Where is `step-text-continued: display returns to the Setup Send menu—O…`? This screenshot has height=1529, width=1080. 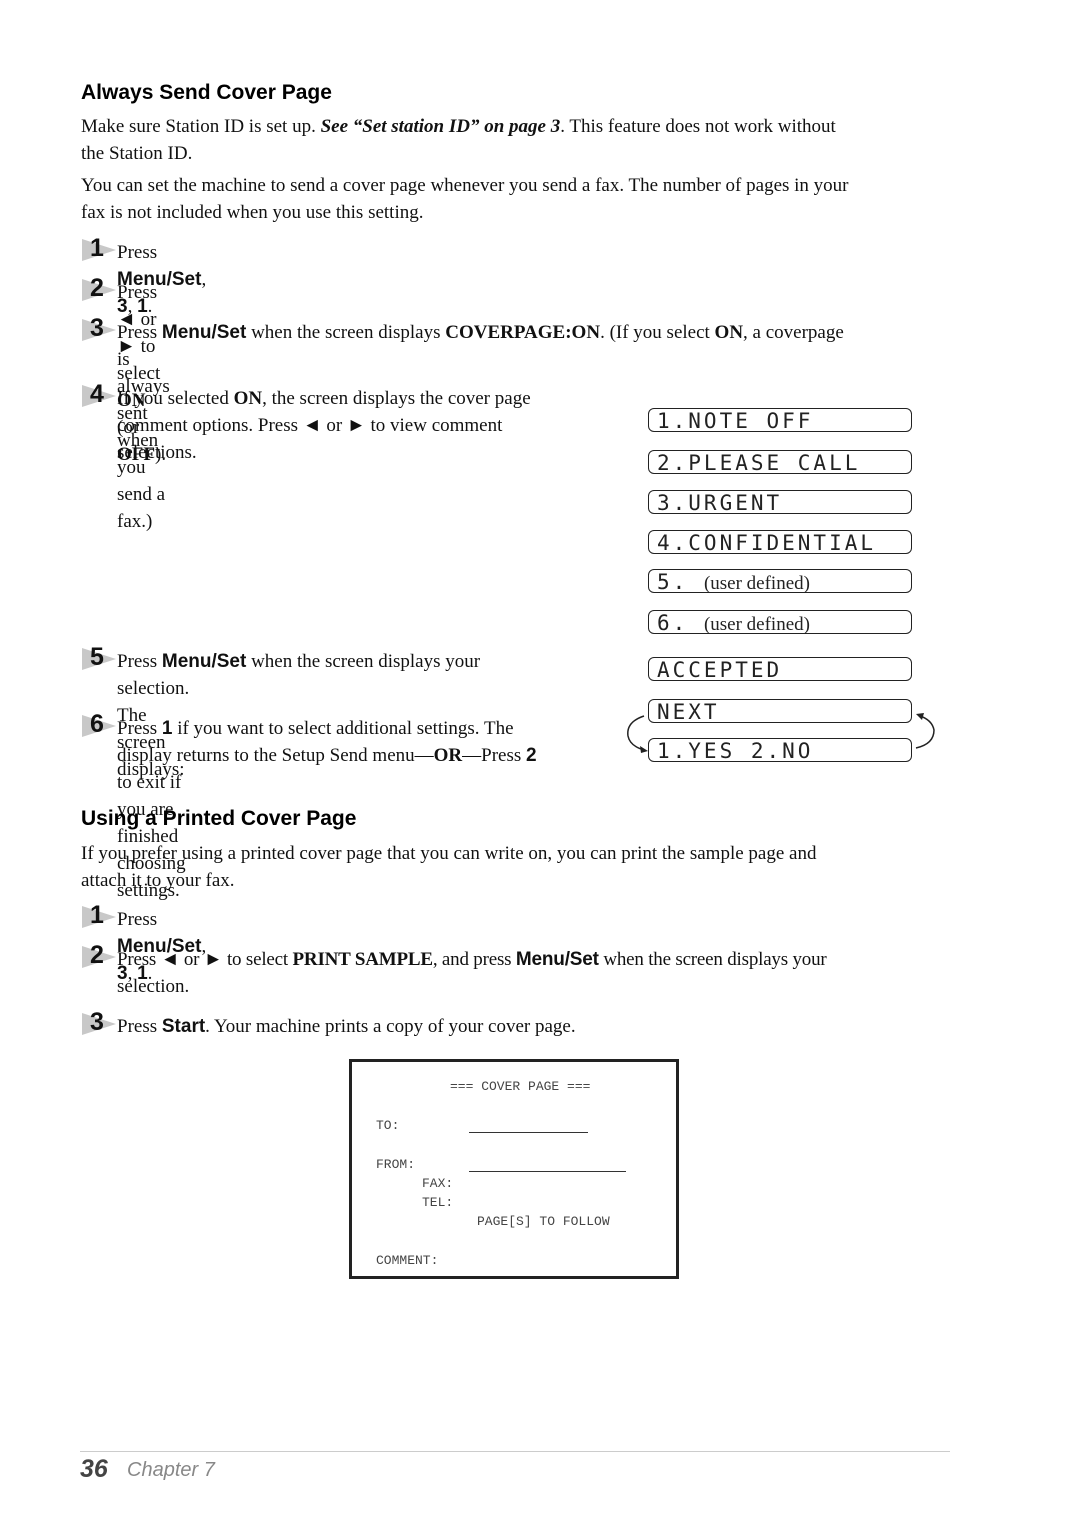
step-text-continued: display returns to the Setup Send menu—O… is located at coordinates (327, 755).